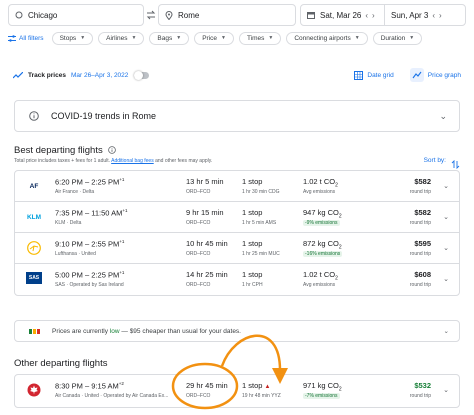 This screenshot has height=415, width=474. I want to click on chip-label: Connecting airports, so click(322, 38).